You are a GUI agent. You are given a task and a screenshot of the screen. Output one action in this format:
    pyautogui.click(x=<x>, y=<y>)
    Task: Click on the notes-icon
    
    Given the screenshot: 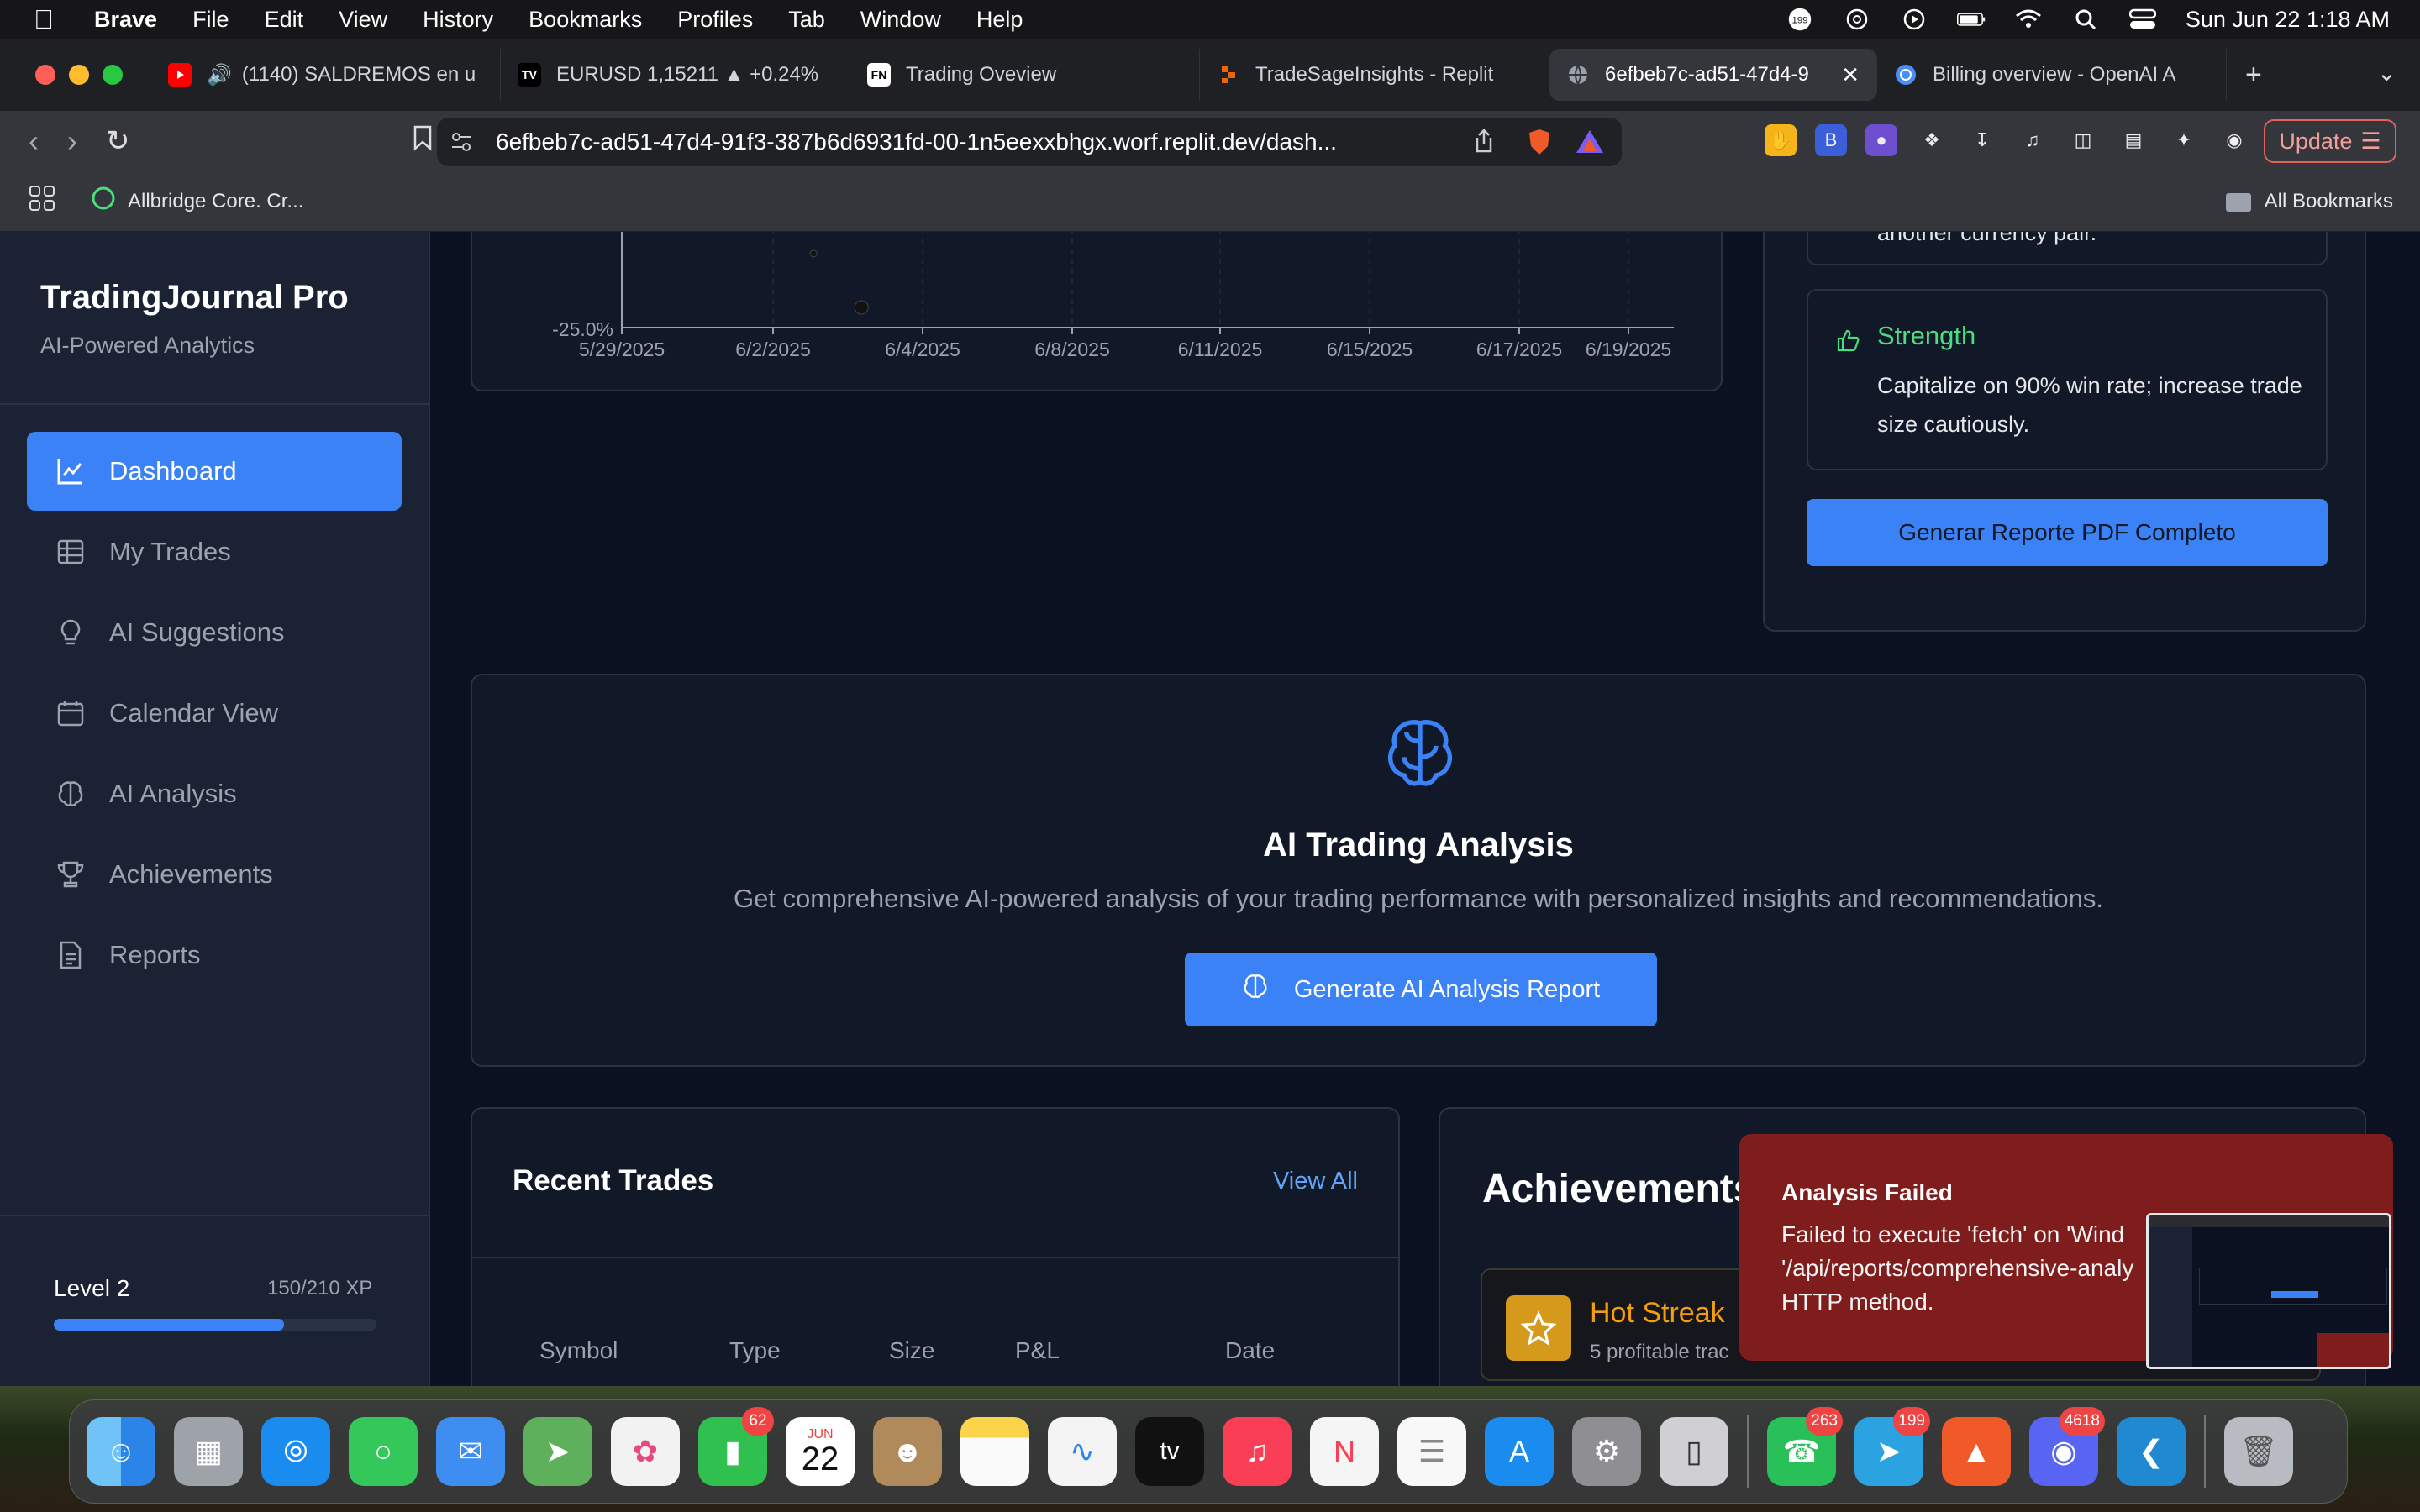 What is the action you would take?
    pyautogui.click(x=994, y=1451)
    